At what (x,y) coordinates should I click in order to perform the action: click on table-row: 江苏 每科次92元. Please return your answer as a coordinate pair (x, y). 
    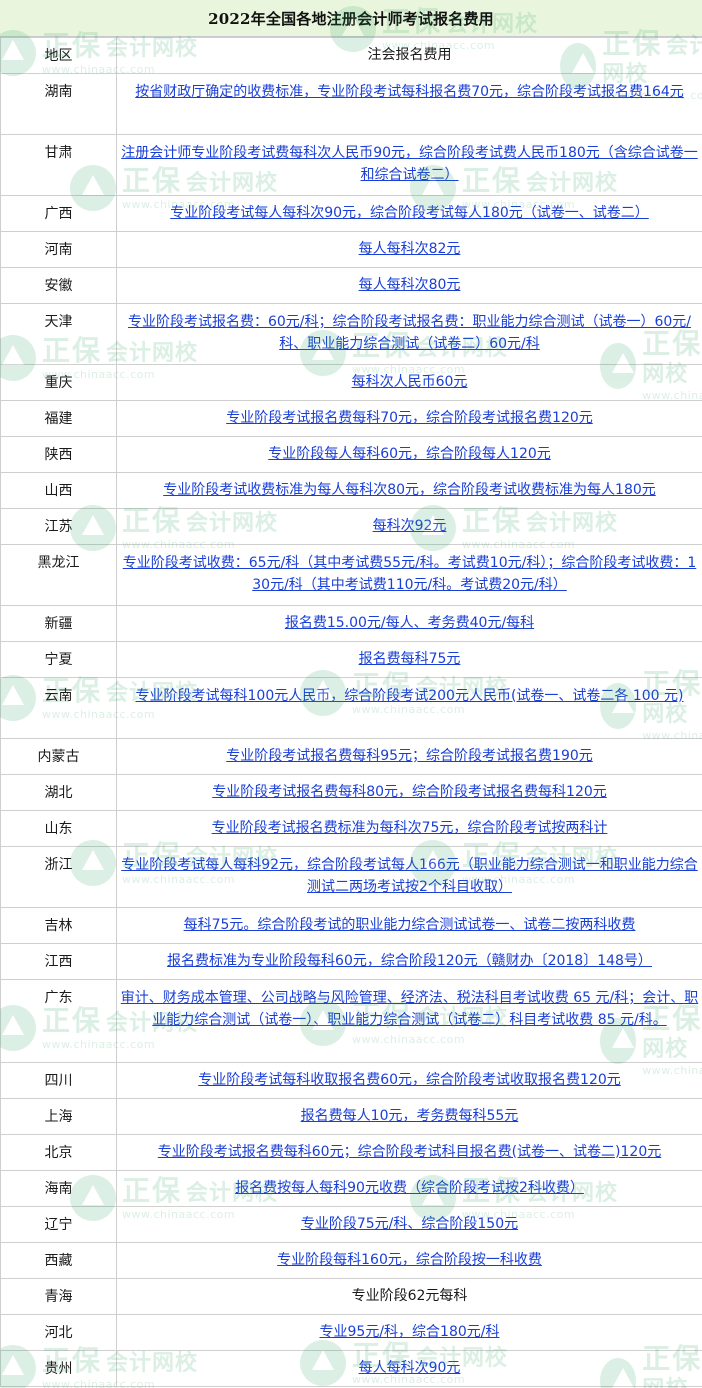
    Looking at the image, I should click on (351, 526).